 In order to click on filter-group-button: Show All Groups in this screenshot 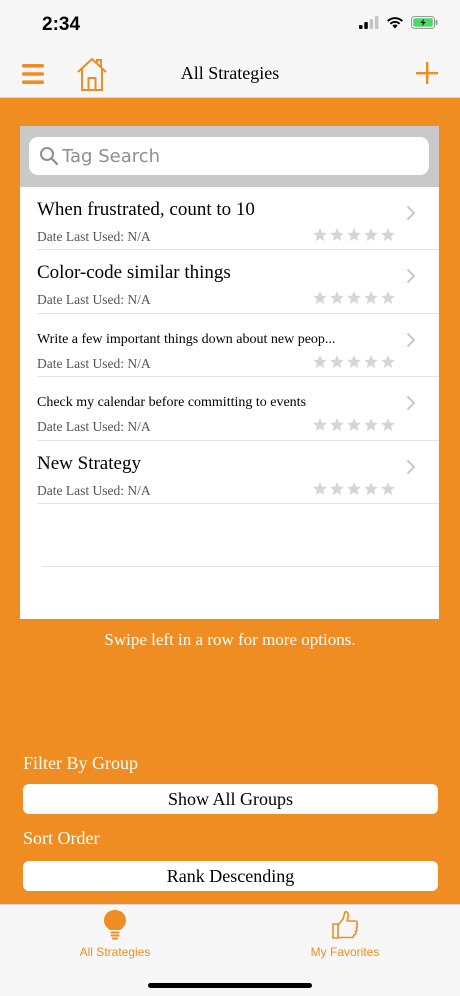, I will do `click(230, 799)`.